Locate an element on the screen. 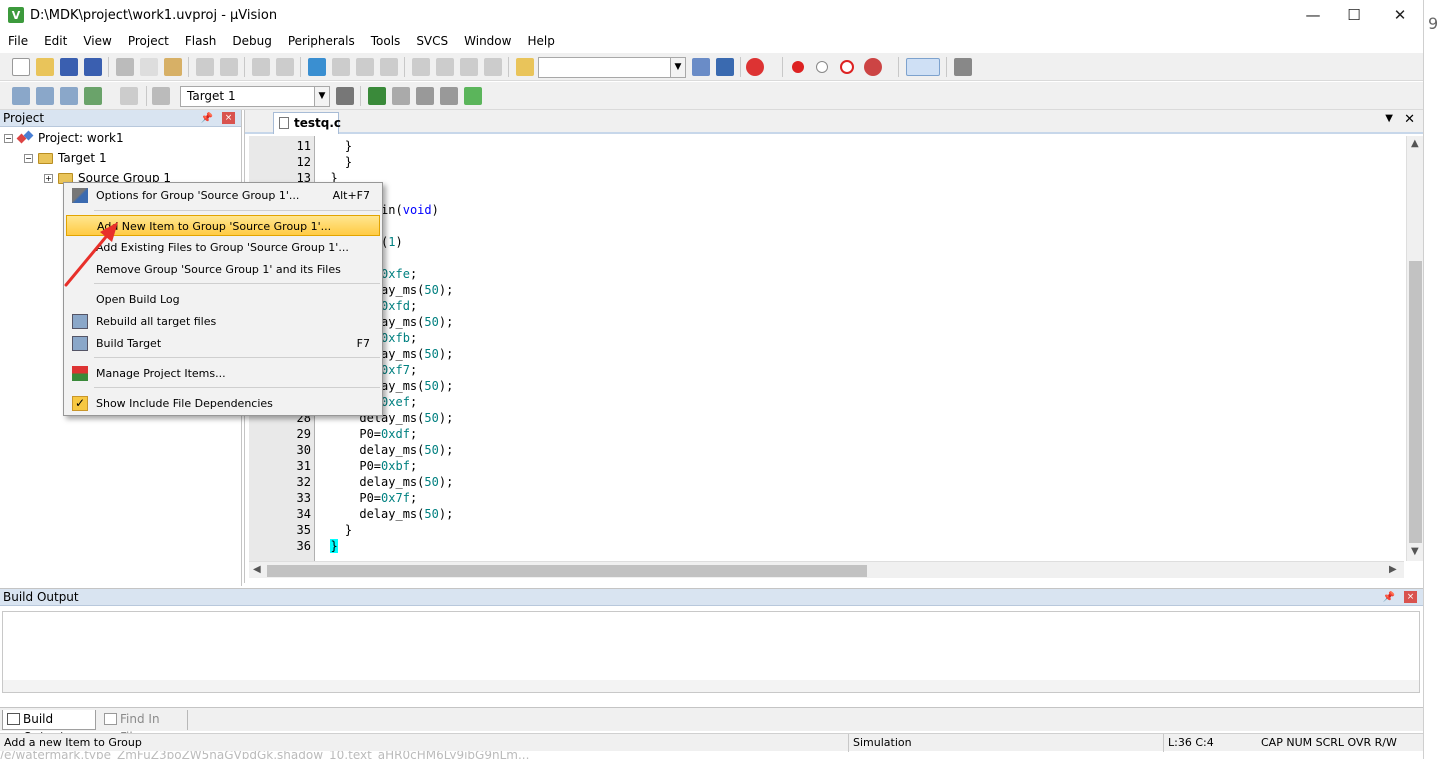 This screenshot has width=1440, height=759. maximize-button: ☐ is located at coordinates (1354, 15).